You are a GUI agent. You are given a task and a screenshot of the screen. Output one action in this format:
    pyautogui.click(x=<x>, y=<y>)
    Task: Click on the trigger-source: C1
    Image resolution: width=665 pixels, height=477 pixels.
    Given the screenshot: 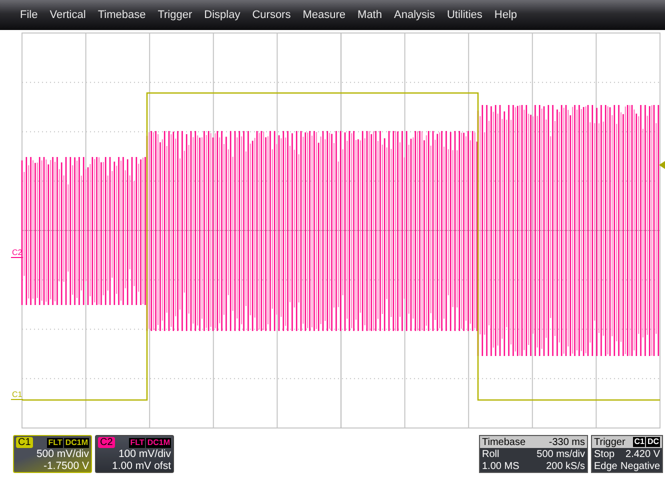 What is the action you would take?
    pyautogui.click(x=639, y=442)
    